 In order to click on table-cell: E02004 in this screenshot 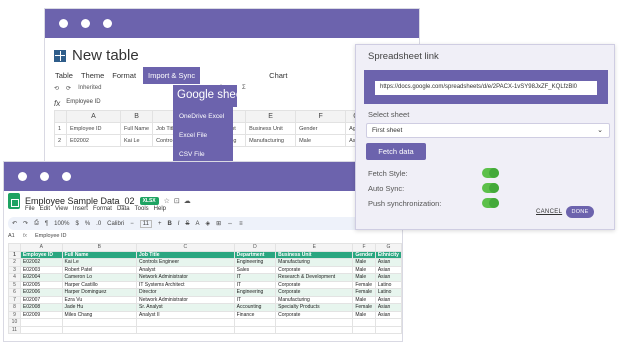, I will do `click(41, 277)`.